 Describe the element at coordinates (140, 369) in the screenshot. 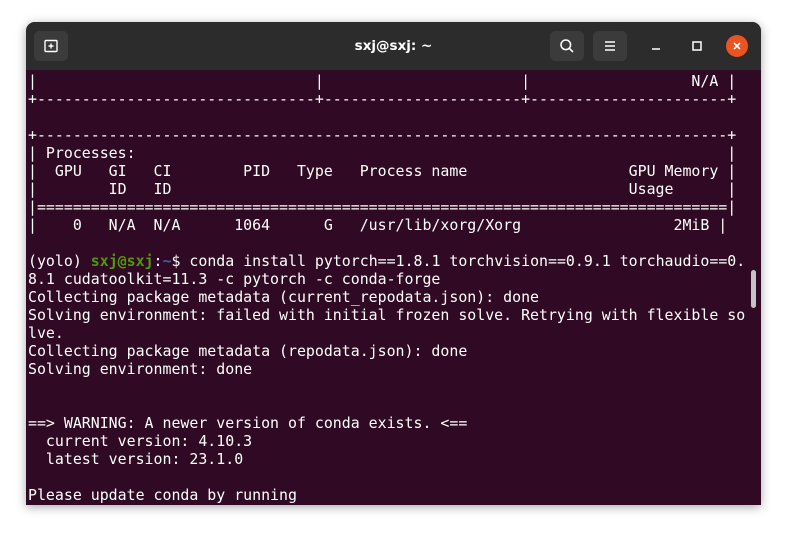

I see `output-line: Solving environment: done` at that location.